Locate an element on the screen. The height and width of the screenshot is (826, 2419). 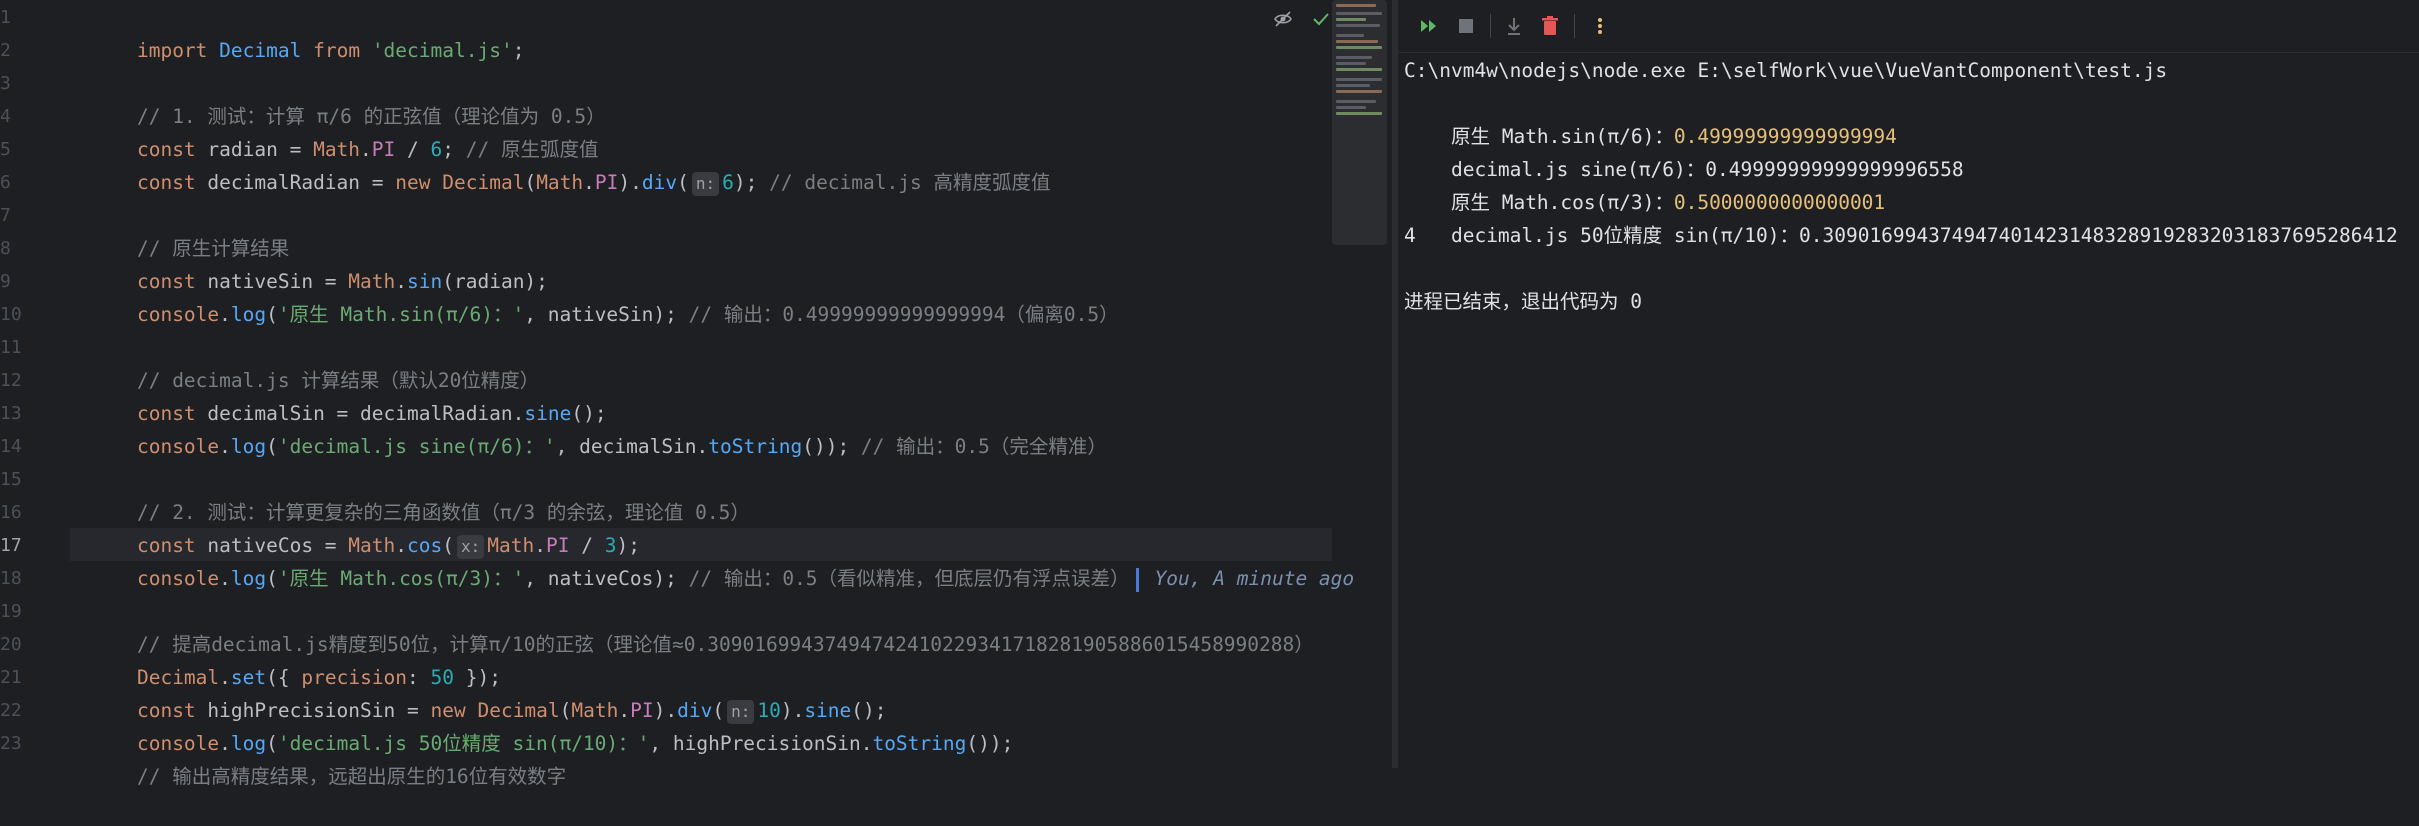
console-exit-message: 进程已结束，退出代码为 0 is located at coordinates (1523, 301).